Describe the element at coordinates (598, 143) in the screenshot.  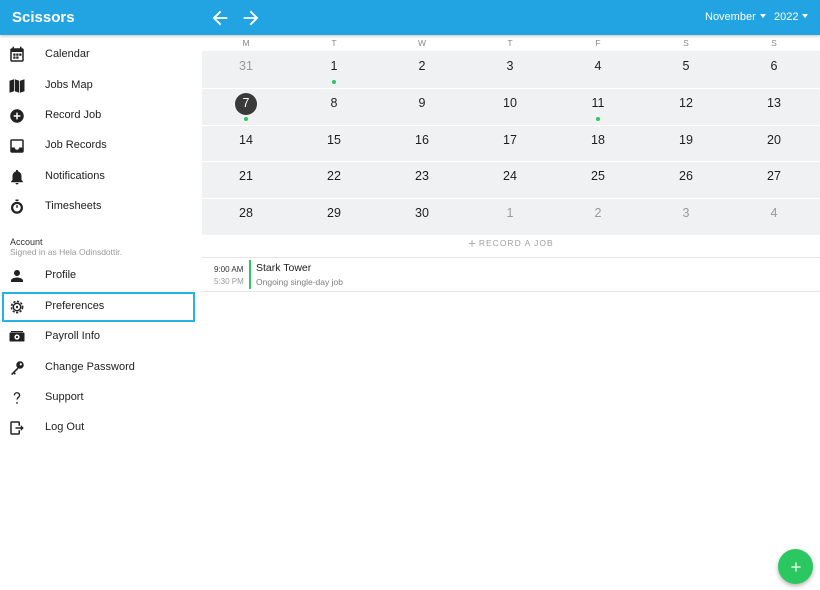
I see `calendar-day-cell: 18` at that location.